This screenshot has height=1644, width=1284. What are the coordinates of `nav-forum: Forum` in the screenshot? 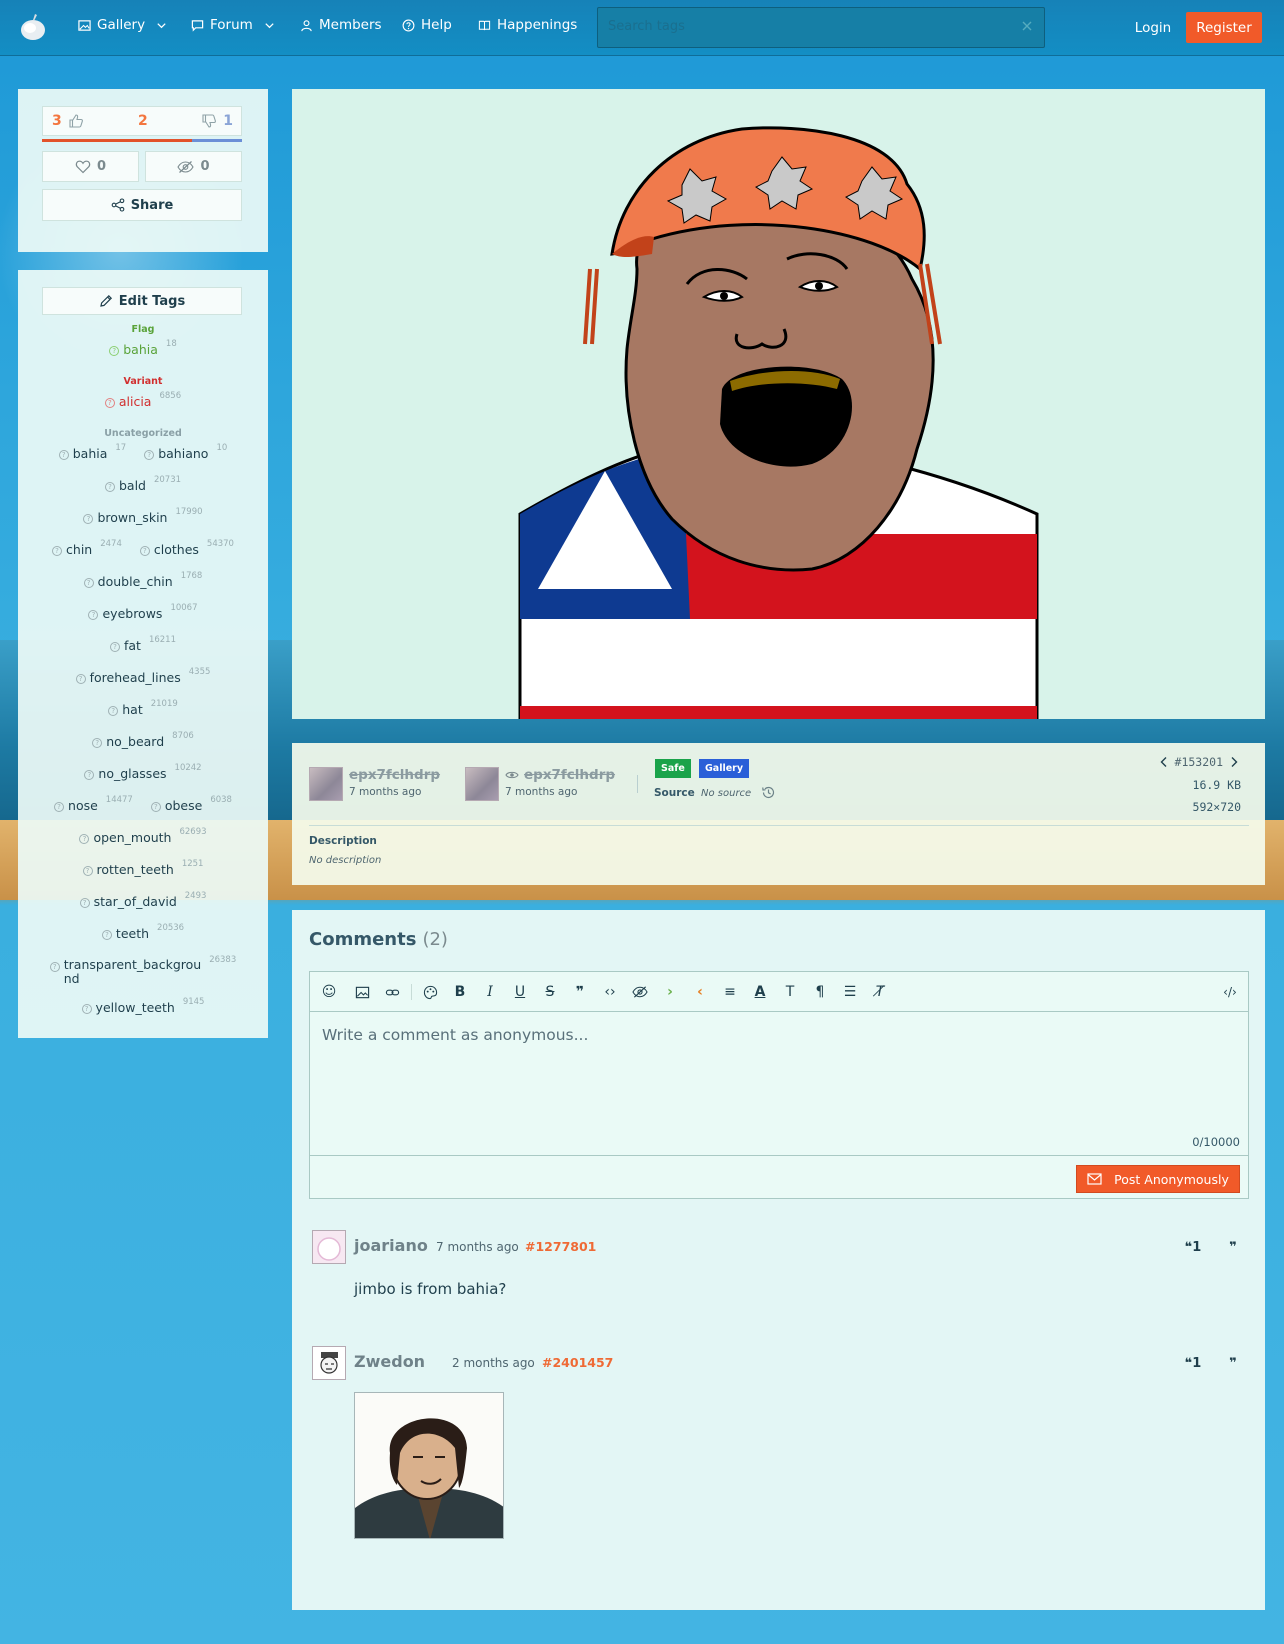 It's located at (233, 25).